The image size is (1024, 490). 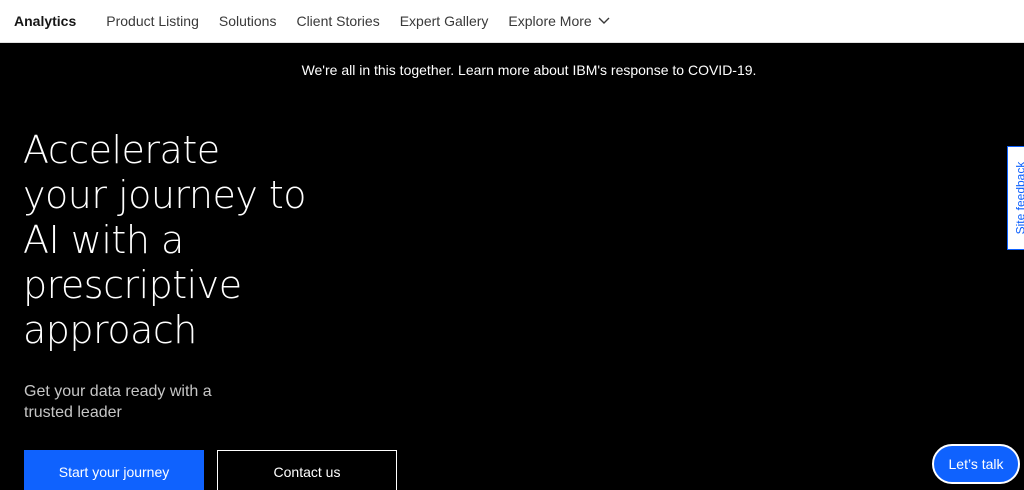 What do you see at coordinates (121, 150) in the screenshot?
I see `hero-title-line: Accelerate` at bounding box center [121, 150].